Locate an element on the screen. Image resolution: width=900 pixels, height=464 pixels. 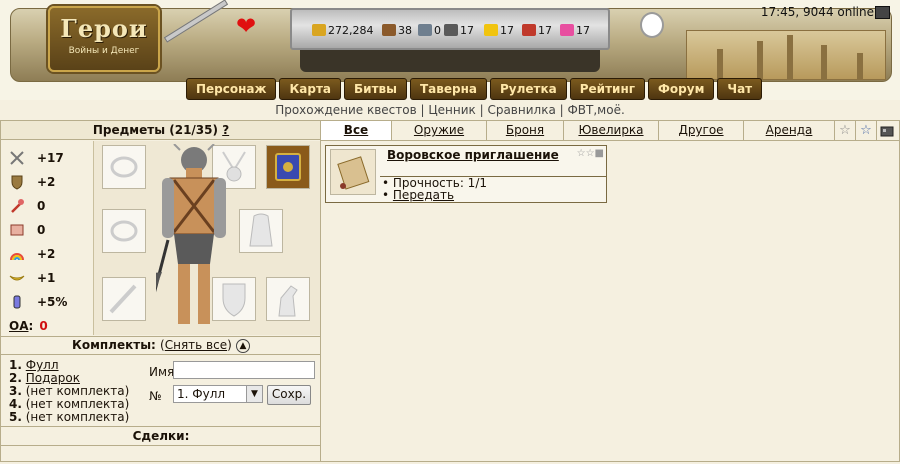
unset-all-link: Снять все is located at coordinates (196, 345).